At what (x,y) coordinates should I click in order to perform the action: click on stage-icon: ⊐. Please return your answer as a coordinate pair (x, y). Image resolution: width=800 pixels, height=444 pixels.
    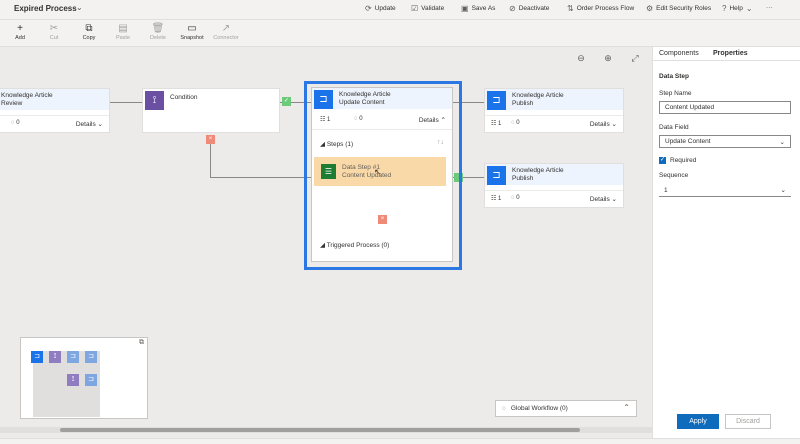
    Looking at the image, I should click on (323, 99).